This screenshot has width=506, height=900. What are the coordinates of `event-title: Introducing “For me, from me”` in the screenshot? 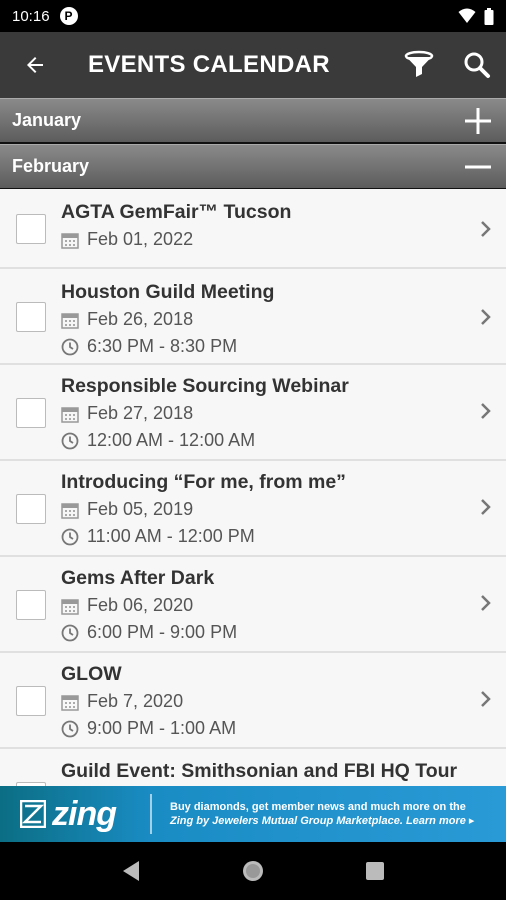 It's located at (203, 482).